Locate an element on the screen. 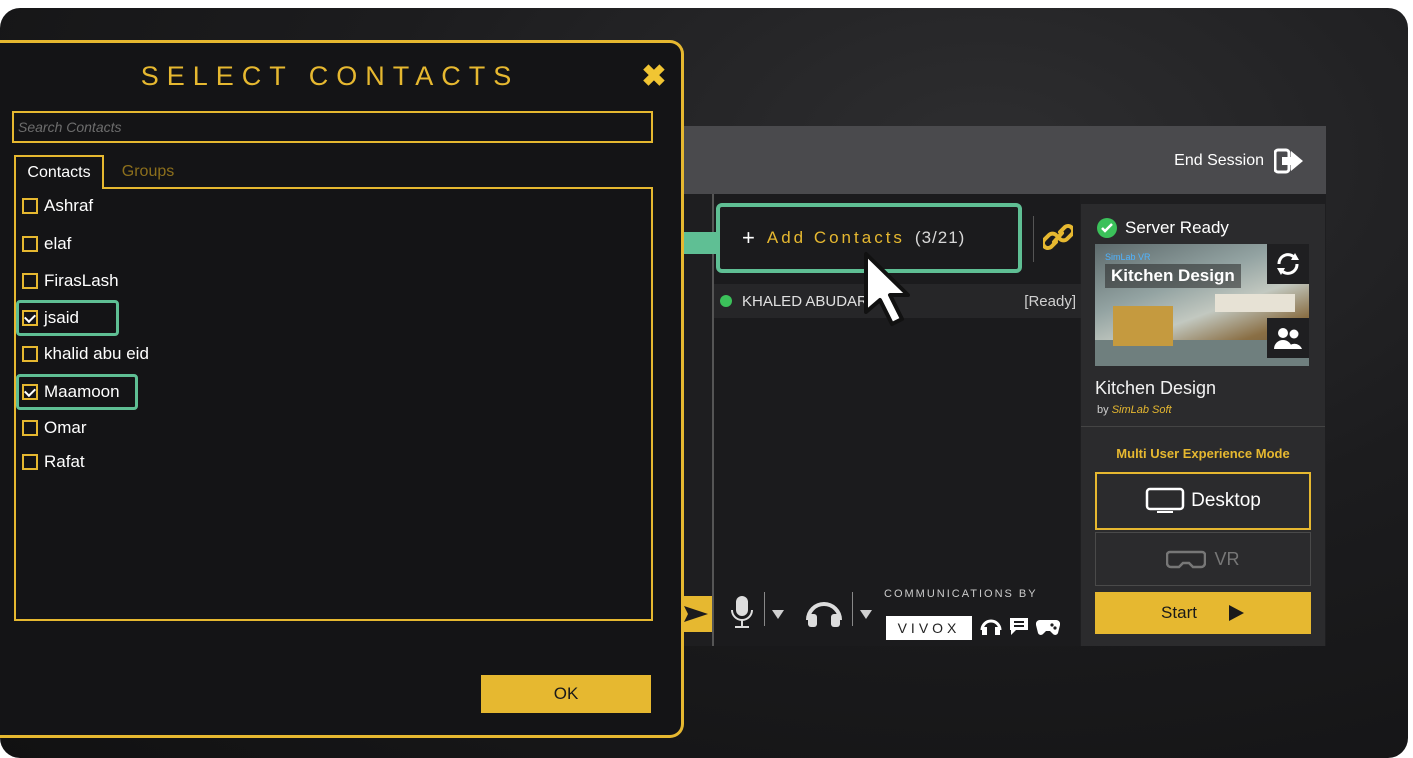 This screenshot has height=758, width=1413. dialog-title: SELECT CONTACTS is located at coordinates (330, 76).